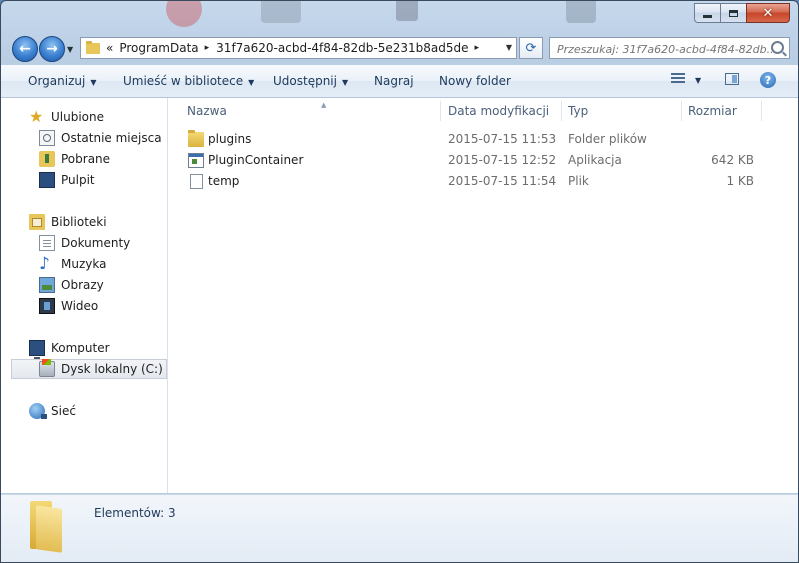  Describe the element at coordinates (768, 80) in the screenshot. I see `help-button: ?` at that location.